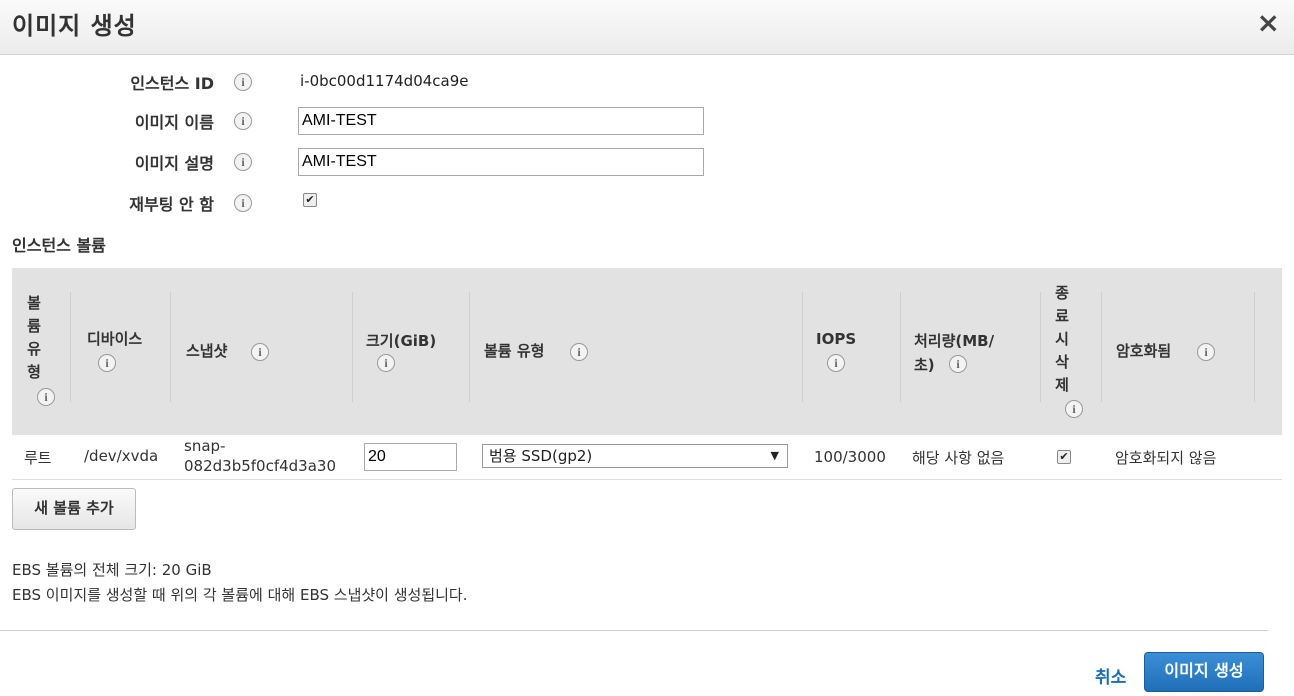 This screenshot has width=1294, height=696. I want to click on image-name-input, so click(501, 121).